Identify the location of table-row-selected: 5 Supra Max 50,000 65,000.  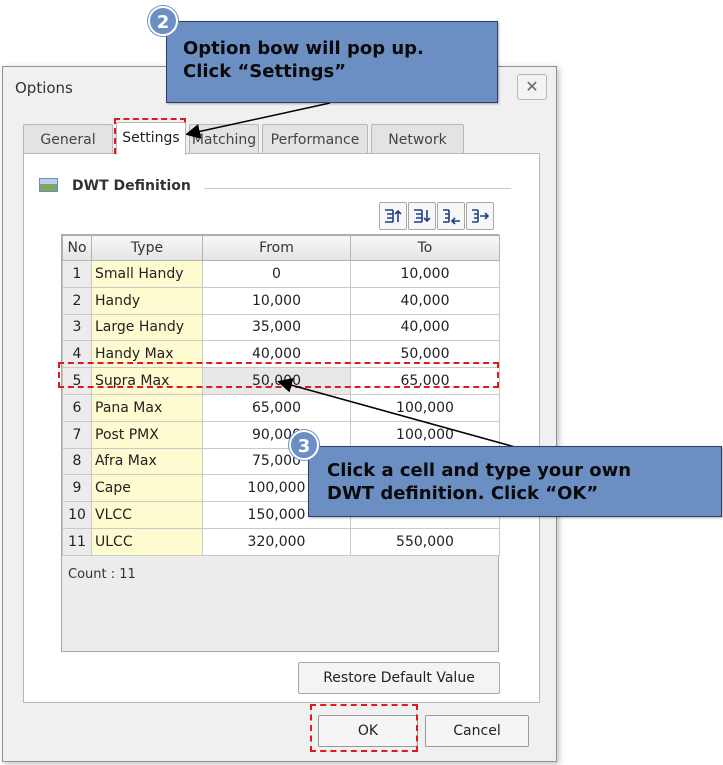
(281, 381).